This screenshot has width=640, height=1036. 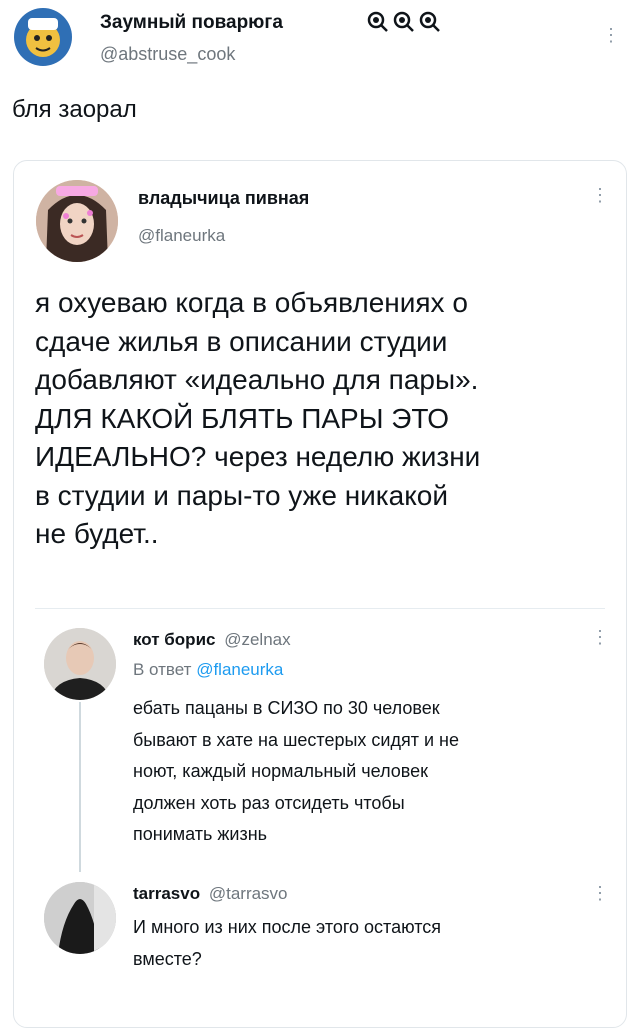 I want to click on text-line: в студии и пары-то уже никакой, so click(x=242, y=495).